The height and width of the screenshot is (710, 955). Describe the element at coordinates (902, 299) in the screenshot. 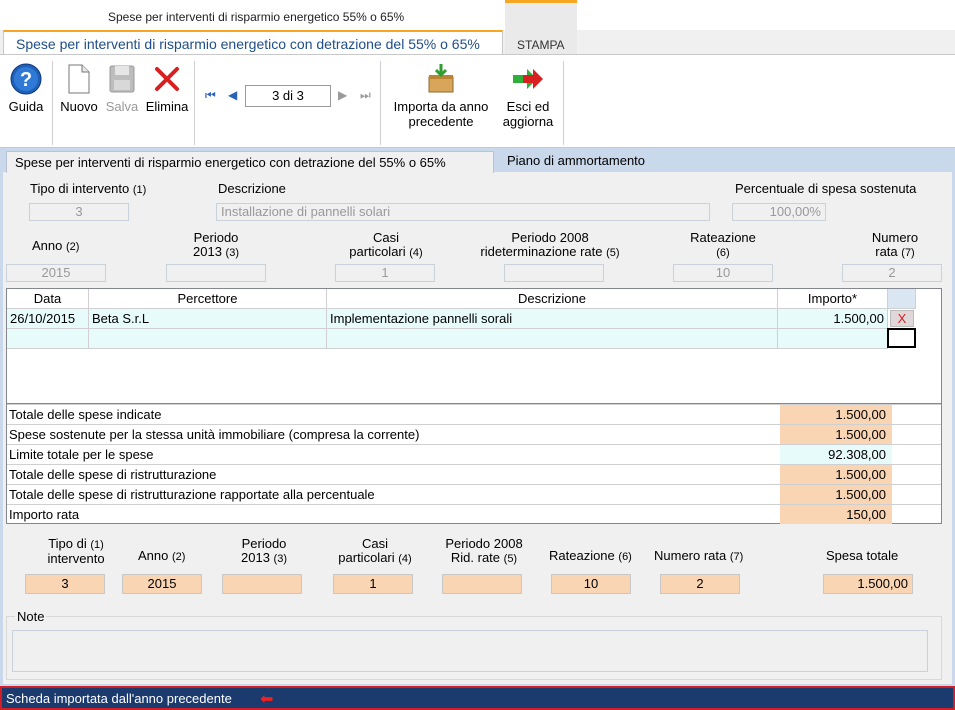

I see `grid-header-delete` at that location.